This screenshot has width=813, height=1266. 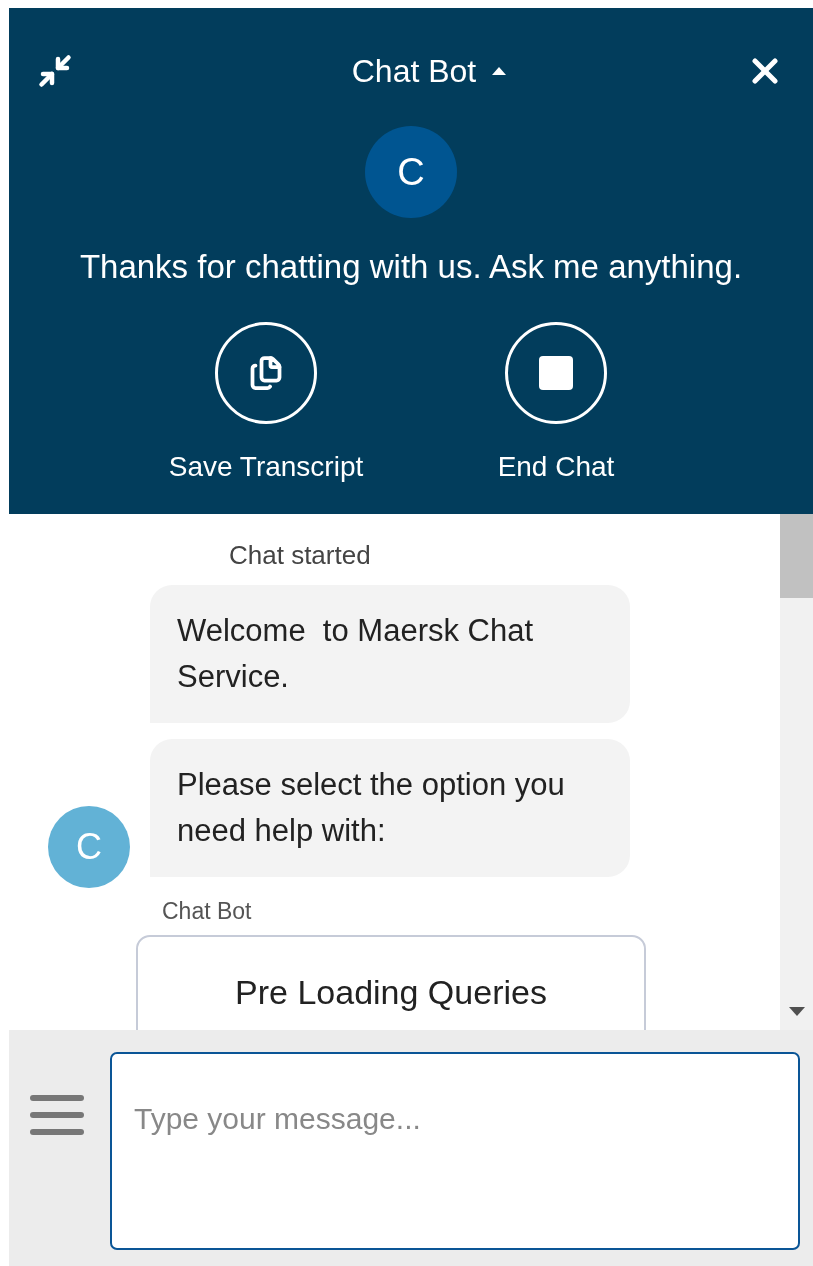 I want to click on scroll-down-icon, so click(x=796, y=1011).